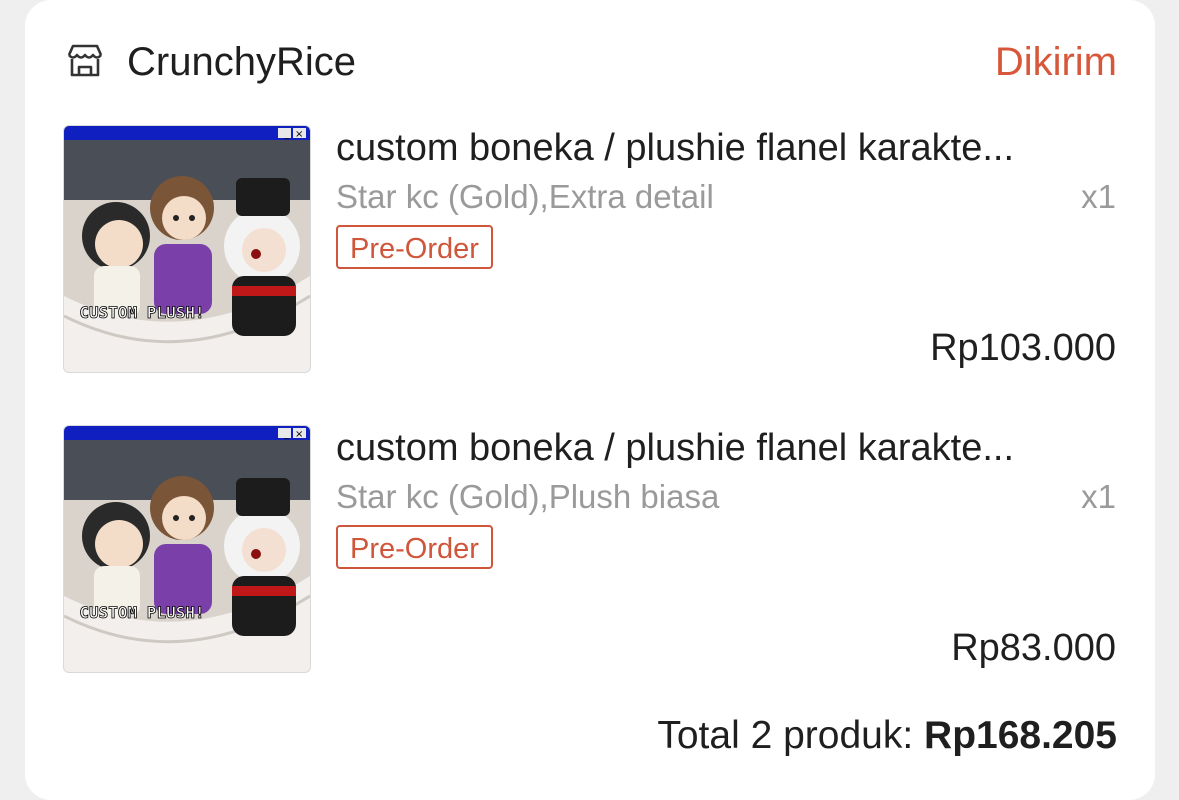  I want to click on product-variant: Star kc (Gold),Extra detail, so click(525, 196).